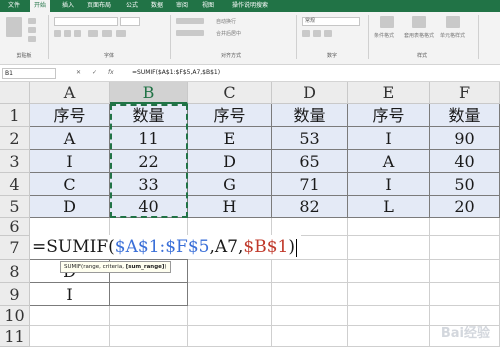 The image size is (500, 347). I want to click on column-header-f: F, so click(465, 93).